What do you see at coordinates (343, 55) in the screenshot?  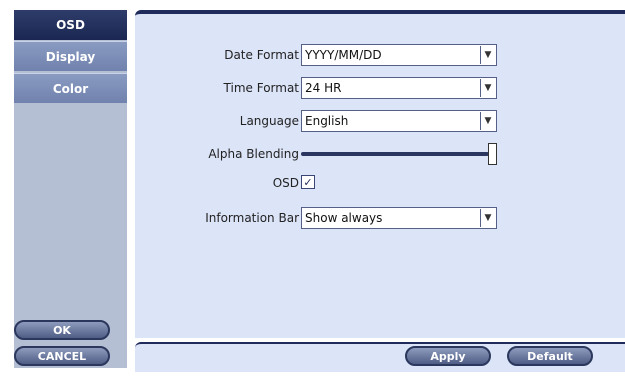 I see `date-format-value: YYYY/MM/DD` at bounding box center [343, 55].